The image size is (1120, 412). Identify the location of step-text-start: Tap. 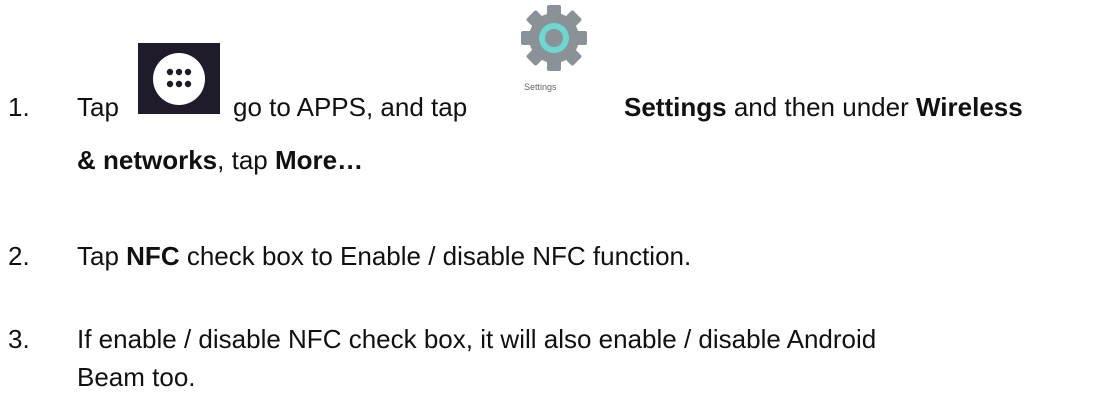
(98, 107).